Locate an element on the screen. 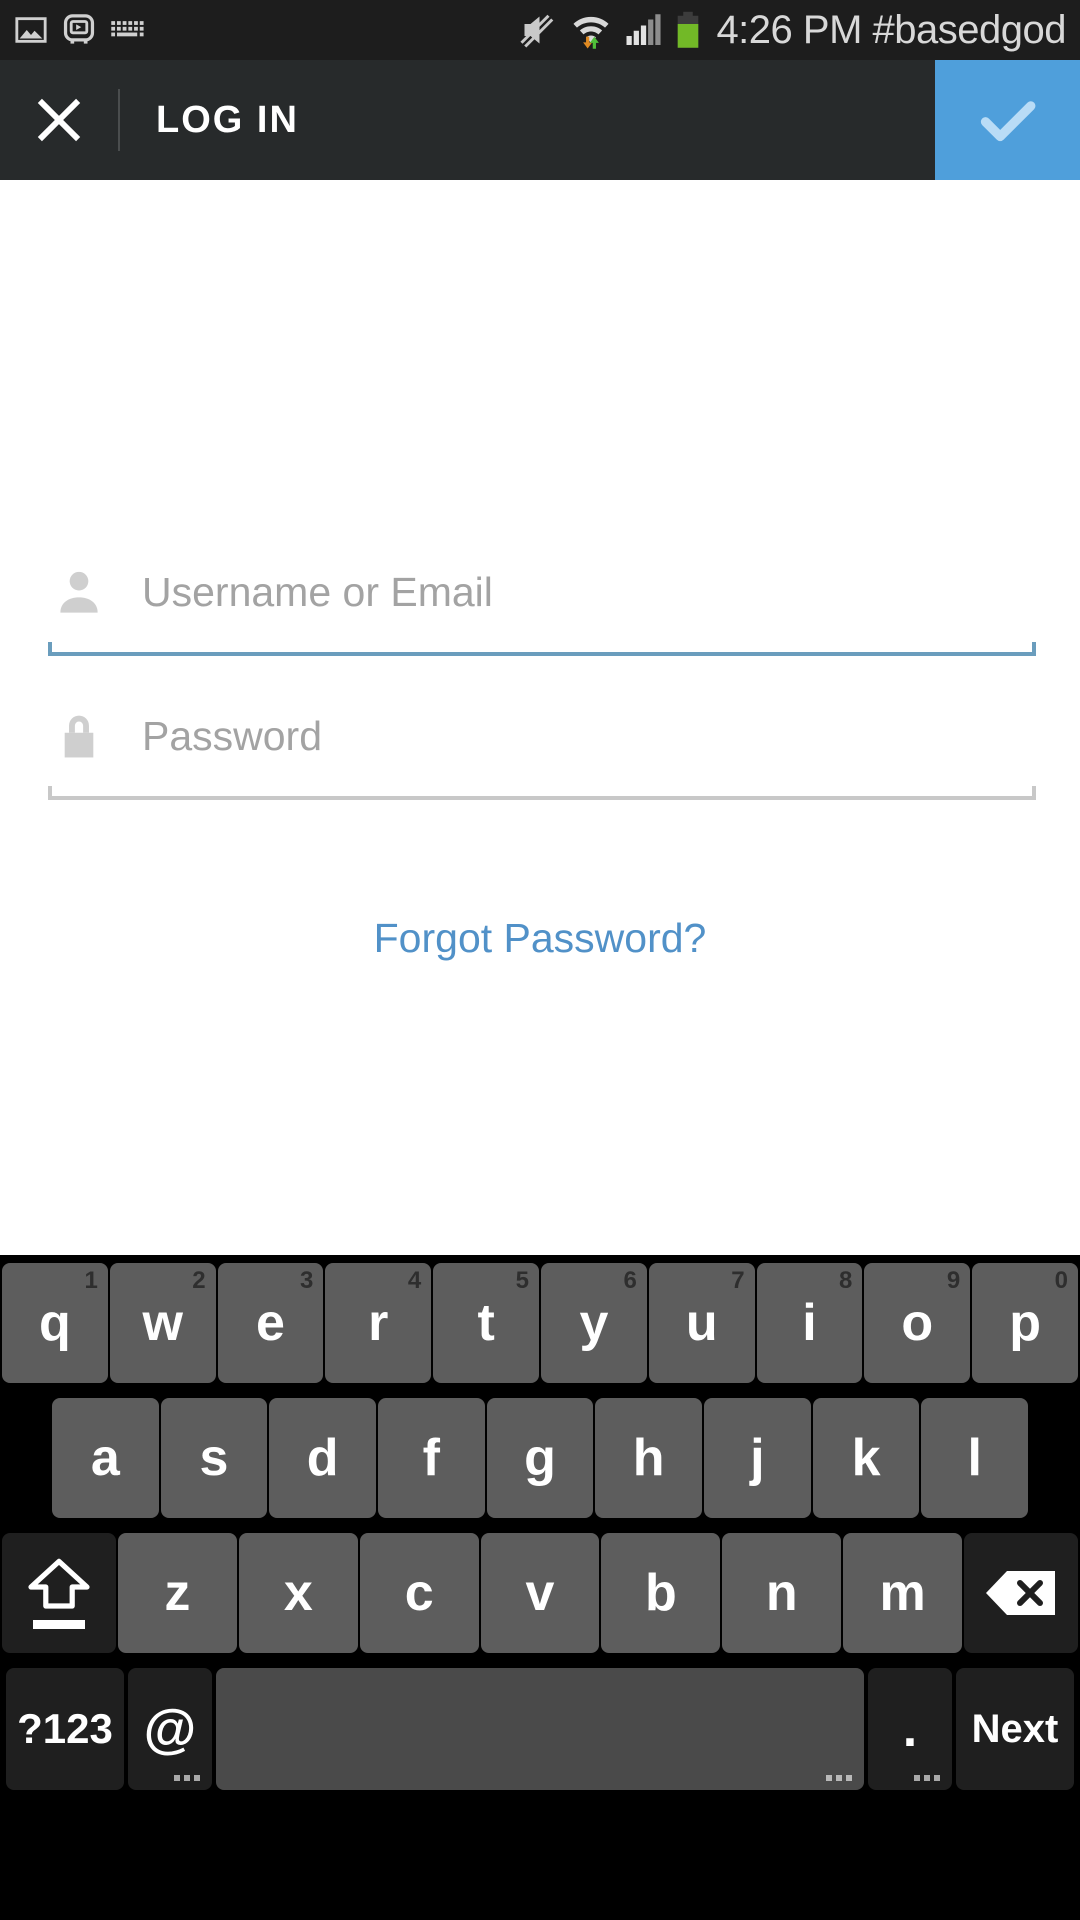  key-o: 9 o is located at coordinates (917, 1323).